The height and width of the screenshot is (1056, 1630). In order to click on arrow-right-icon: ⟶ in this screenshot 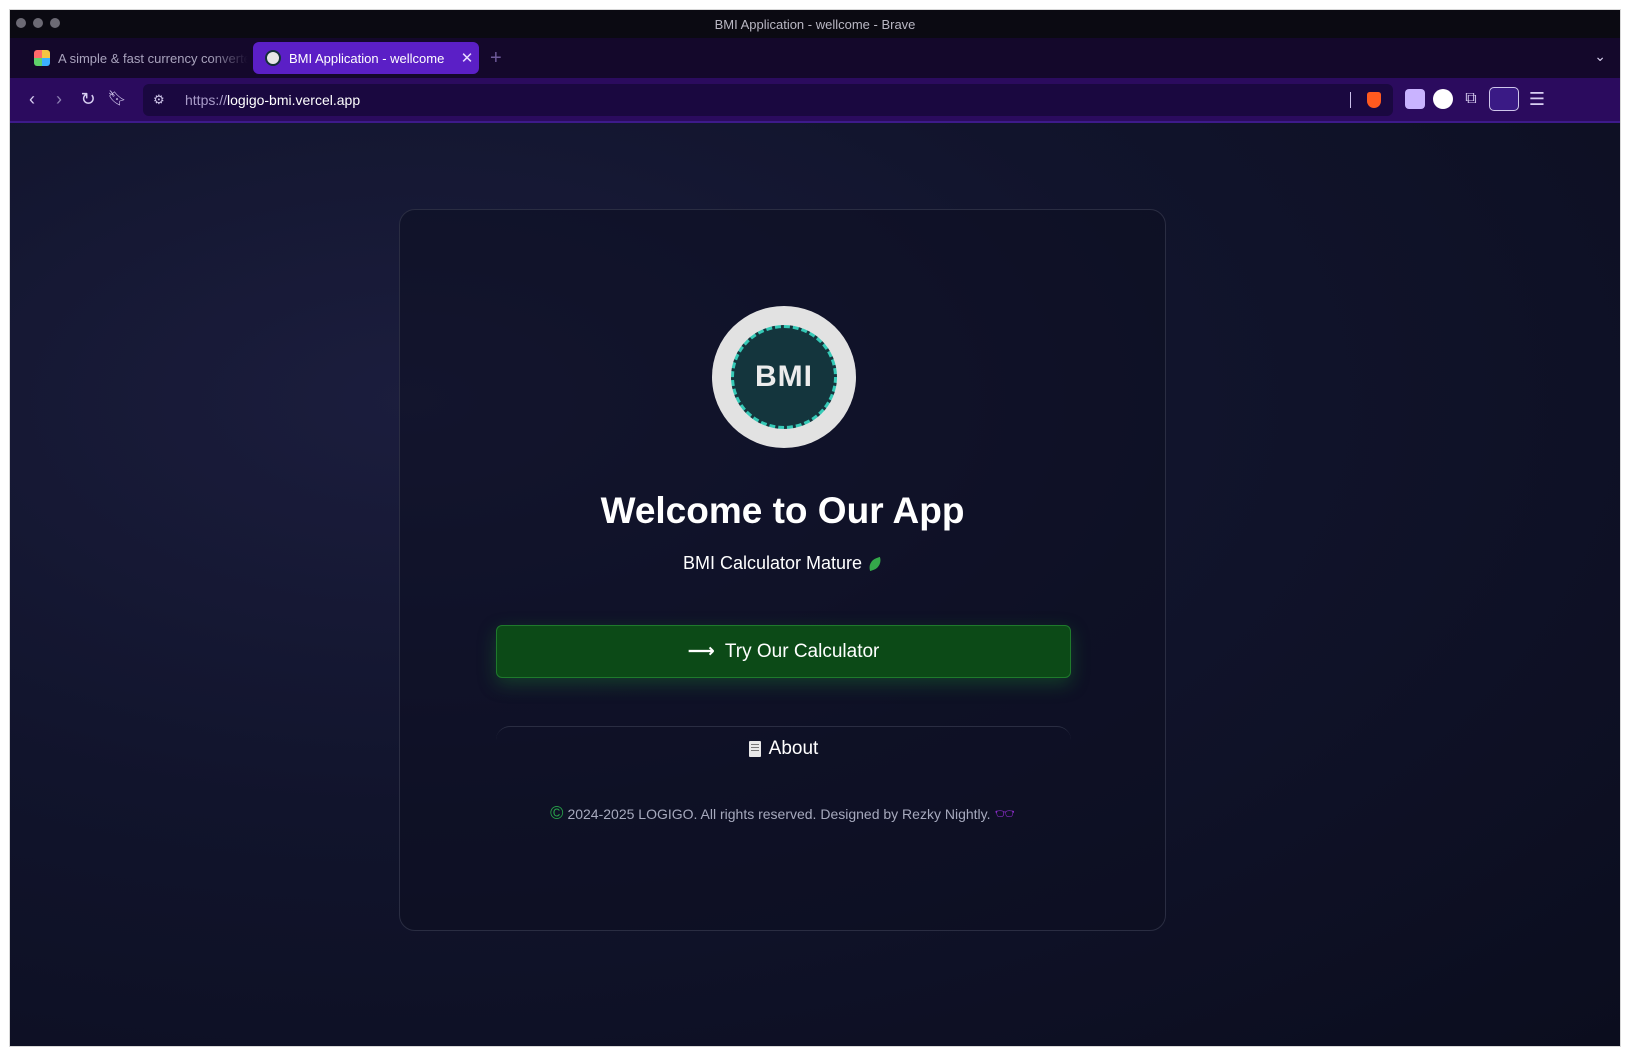, I will do `click(701, 651)`.